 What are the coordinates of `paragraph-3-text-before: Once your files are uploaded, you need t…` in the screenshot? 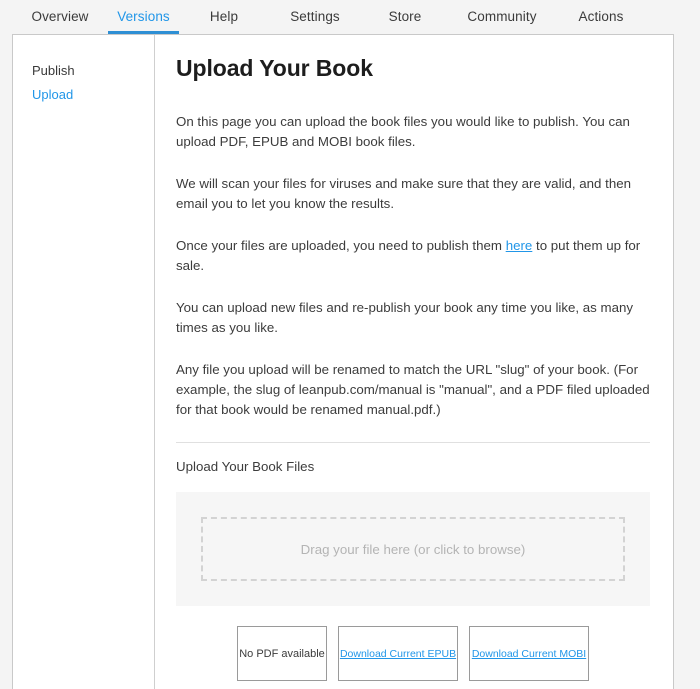 It's located at (341, 245).